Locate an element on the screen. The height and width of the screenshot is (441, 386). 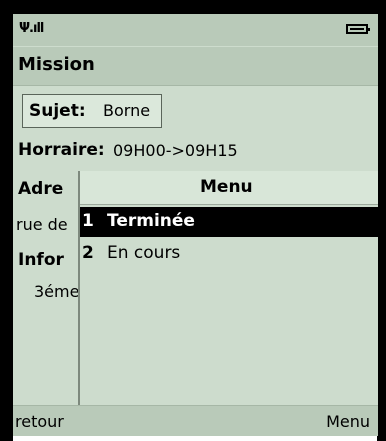
menu-title: Menu is located at coordinates (226, 187).